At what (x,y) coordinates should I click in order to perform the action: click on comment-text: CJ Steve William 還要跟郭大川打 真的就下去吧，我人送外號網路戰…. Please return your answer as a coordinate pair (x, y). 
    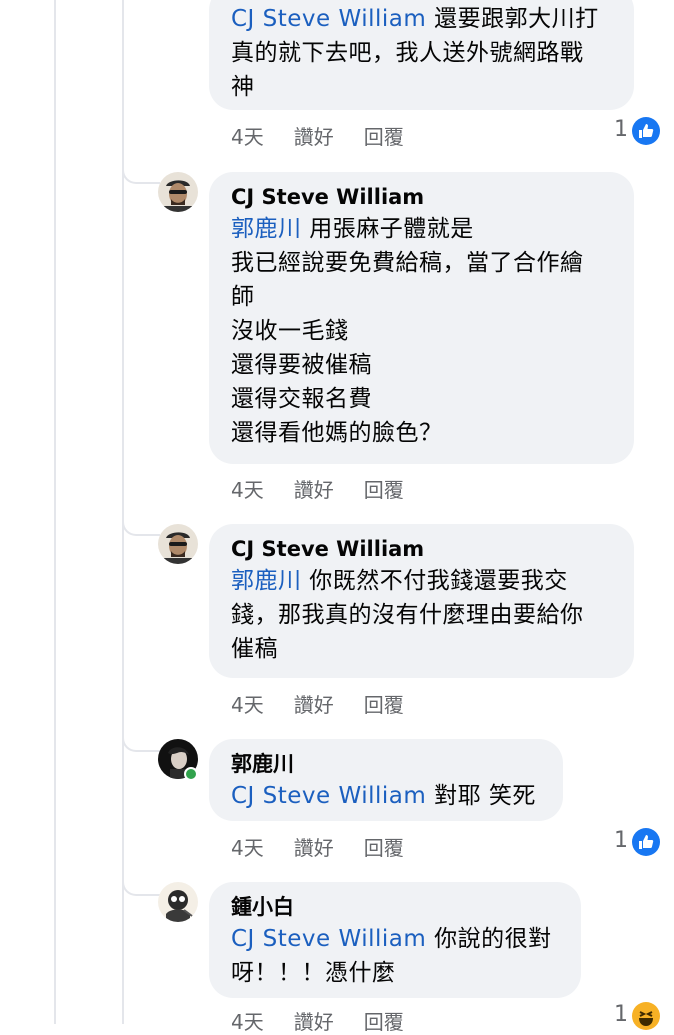
    Looking at the image, I should click on (415, 53).